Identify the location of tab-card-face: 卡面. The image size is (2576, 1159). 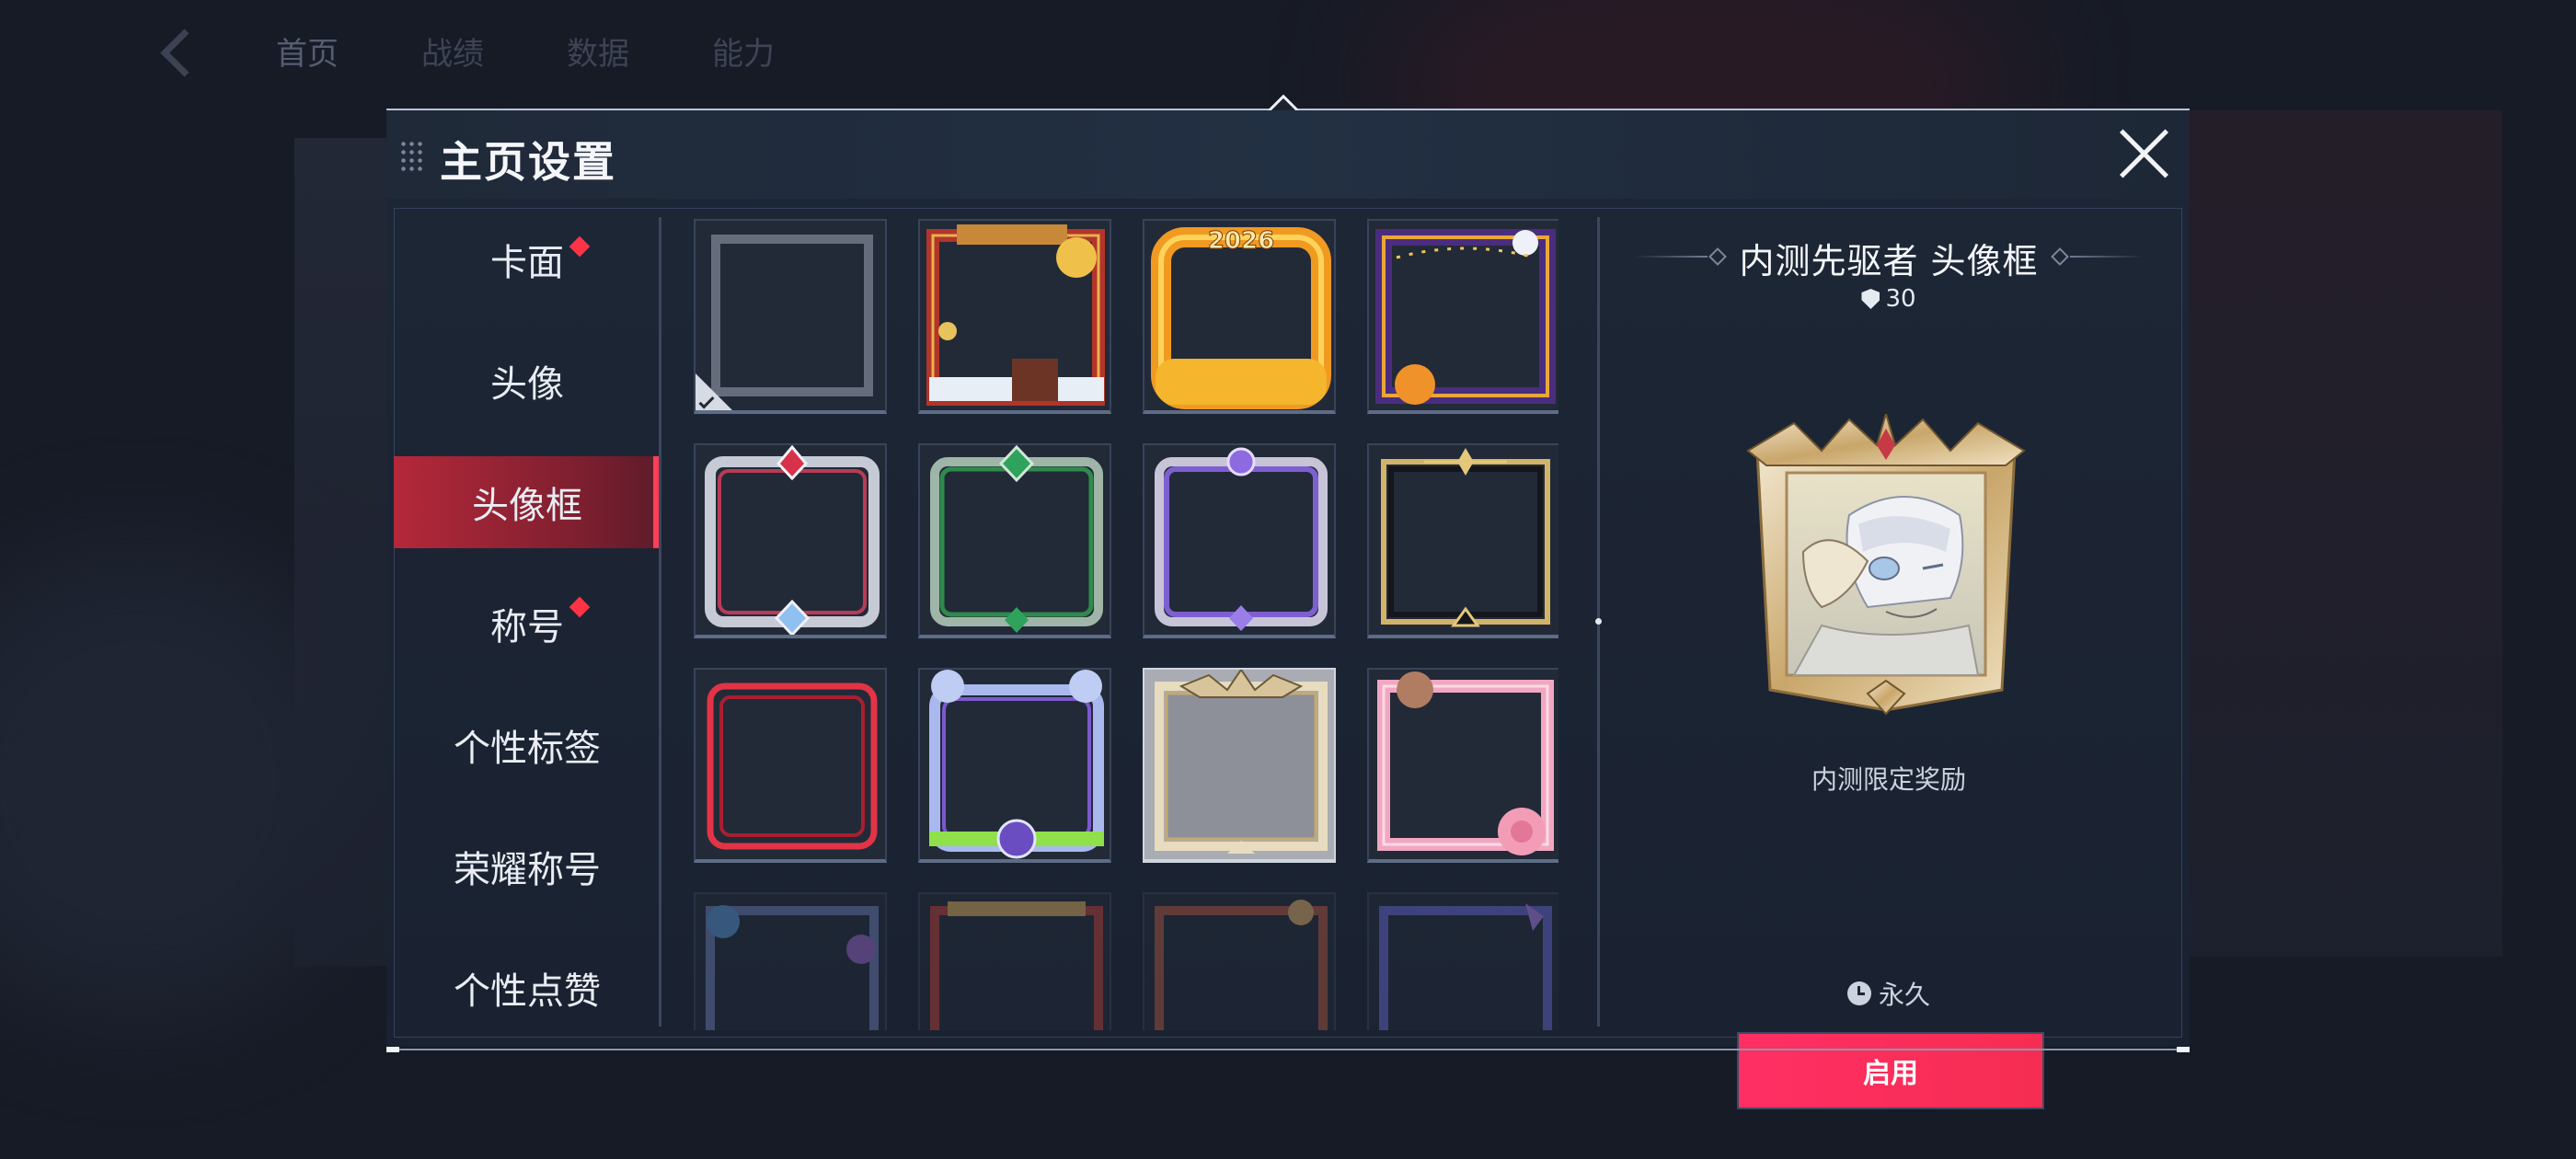
(527, 259).